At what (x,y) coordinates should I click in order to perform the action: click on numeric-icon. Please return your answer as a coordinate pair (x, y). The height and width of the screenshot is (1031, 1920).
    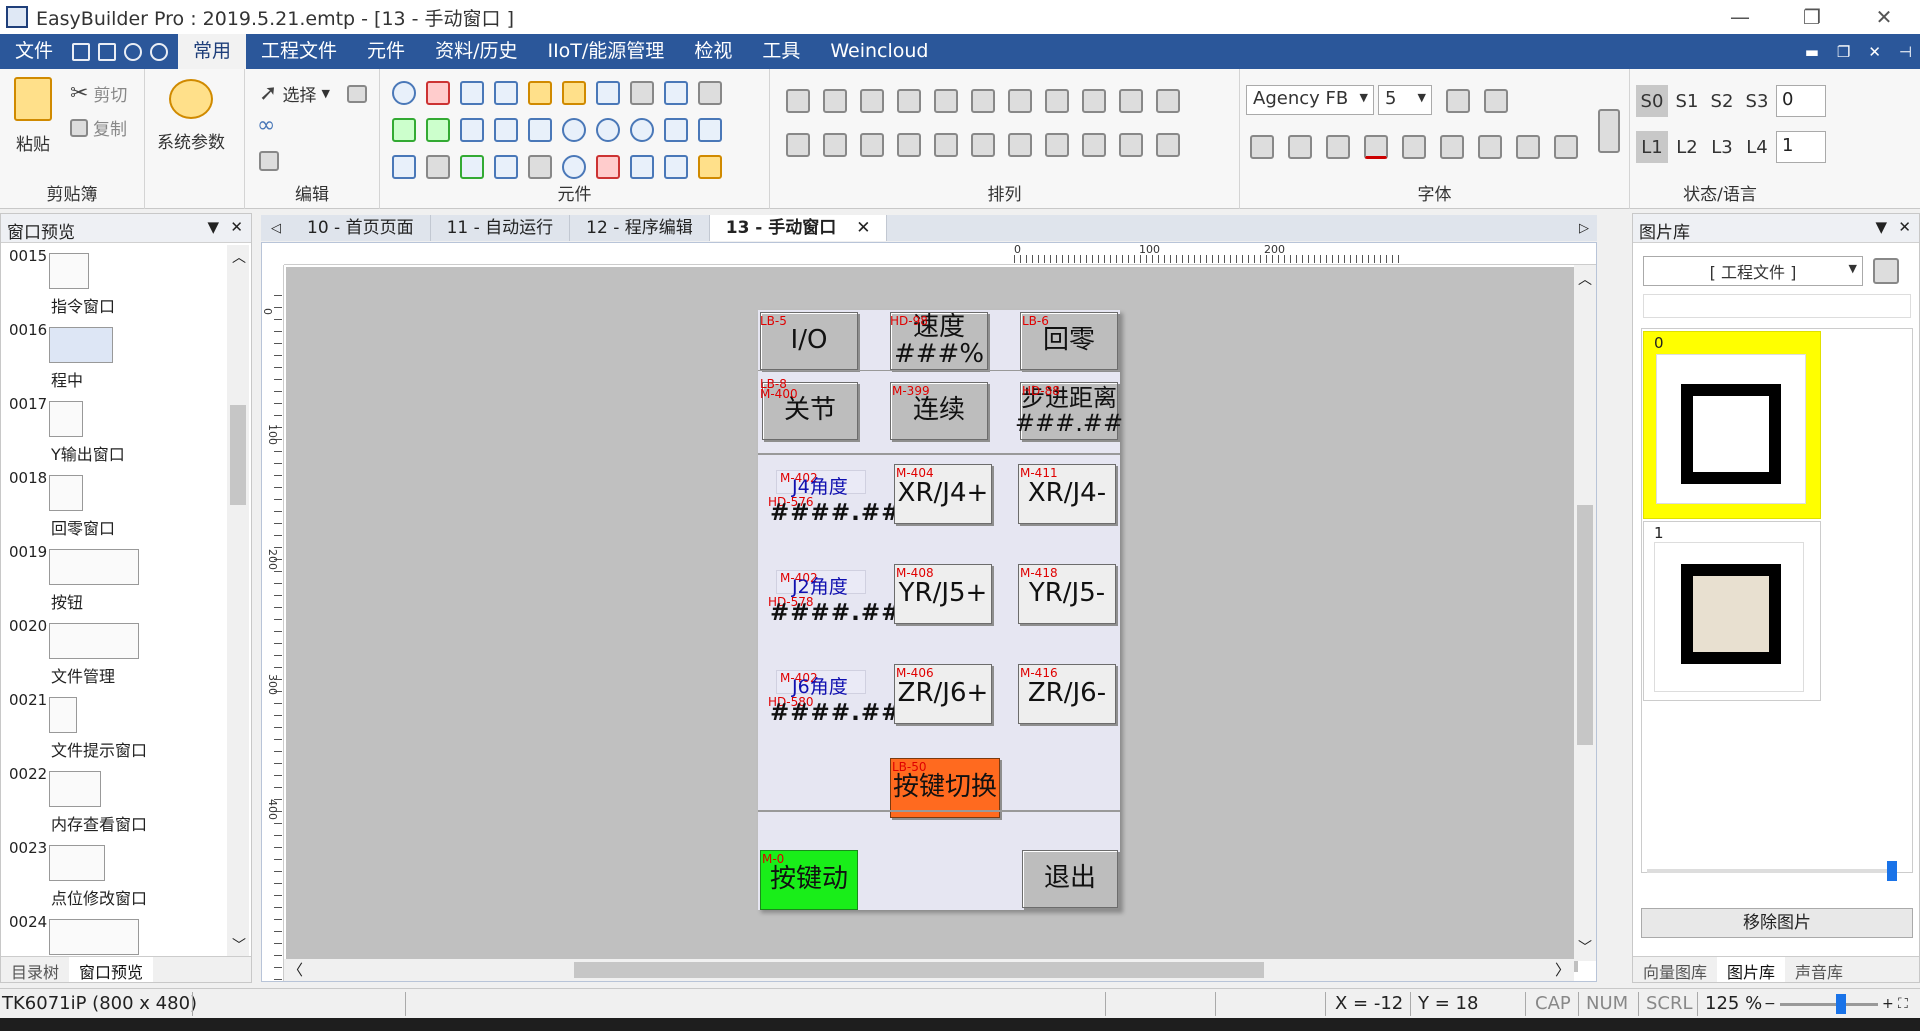
    Looking at the image, I should click on (506, 93).